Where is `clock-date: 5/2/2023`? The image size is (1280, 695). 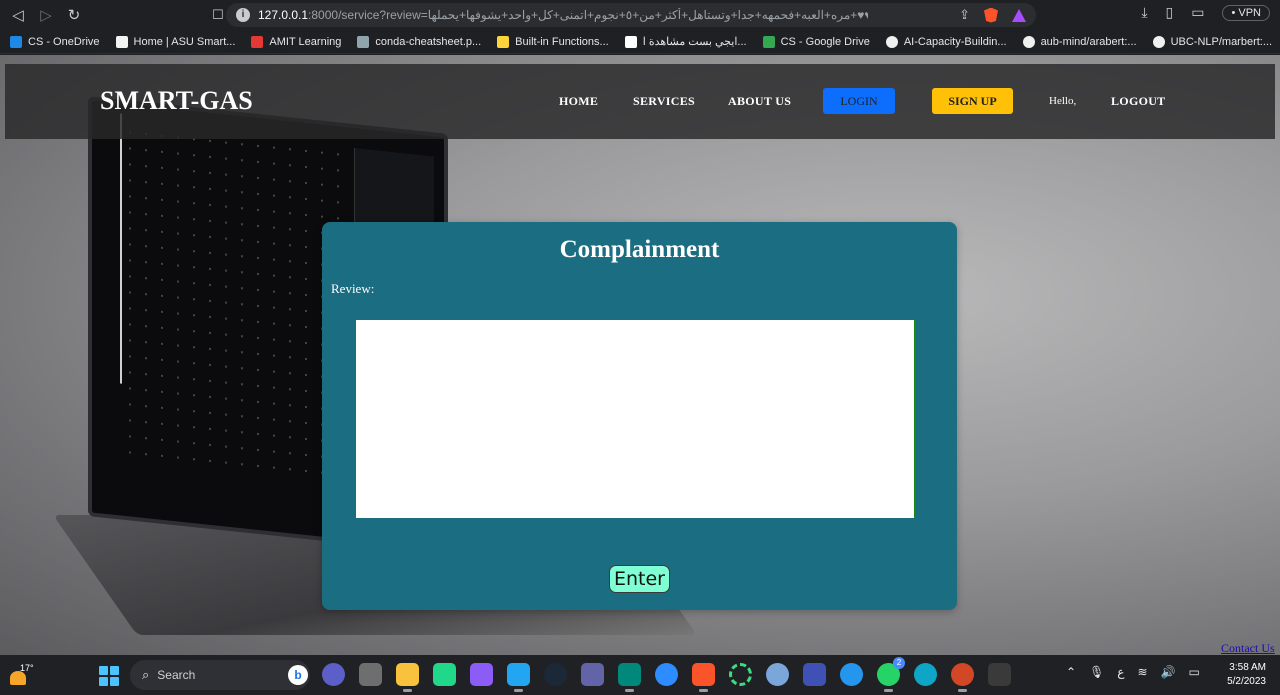 clock-date: 5/2/2023 is located at coordinates (1246, 681).